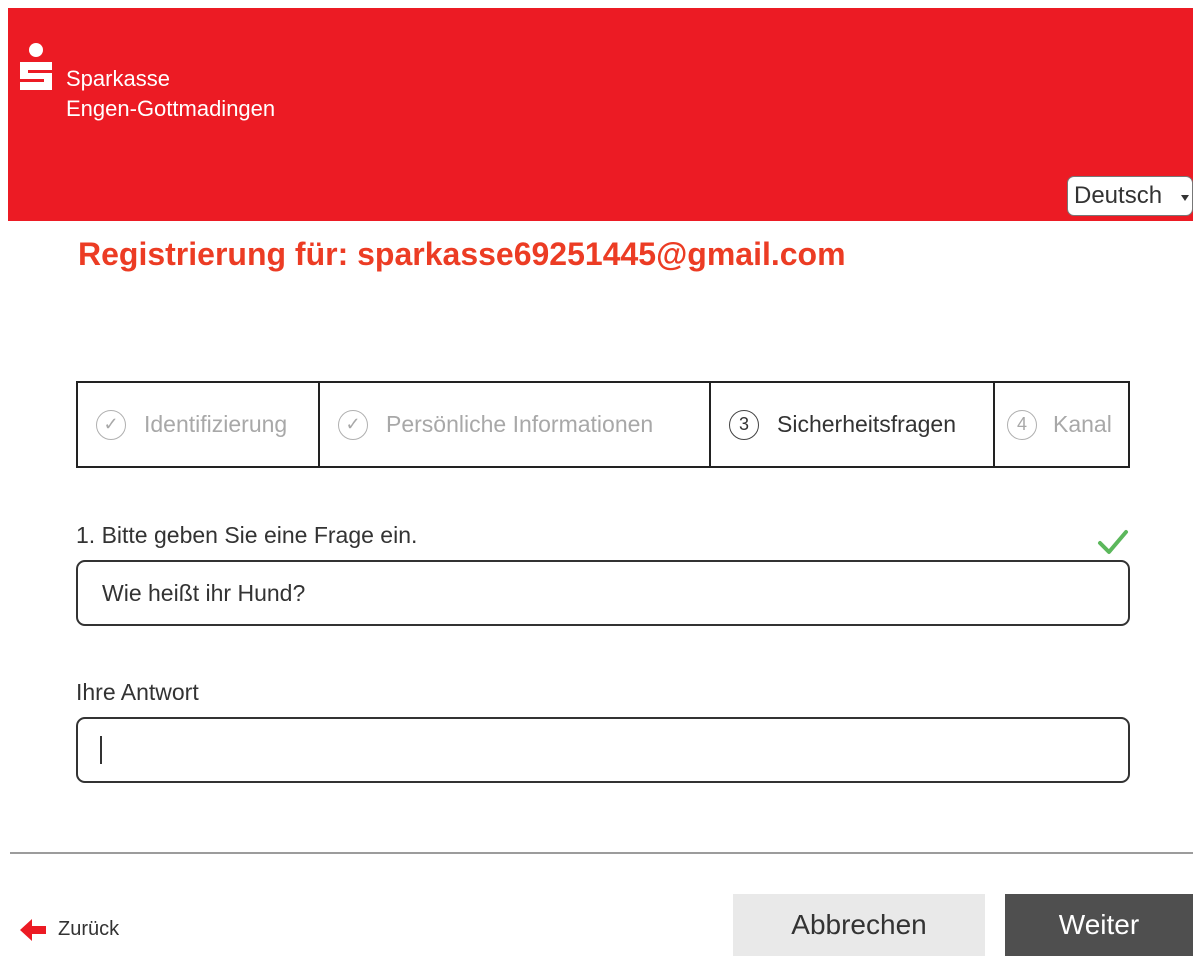 This screenshot has height=956, width=1193. I want to click on brand-line-1: Sparkasse, so click(118, 78).